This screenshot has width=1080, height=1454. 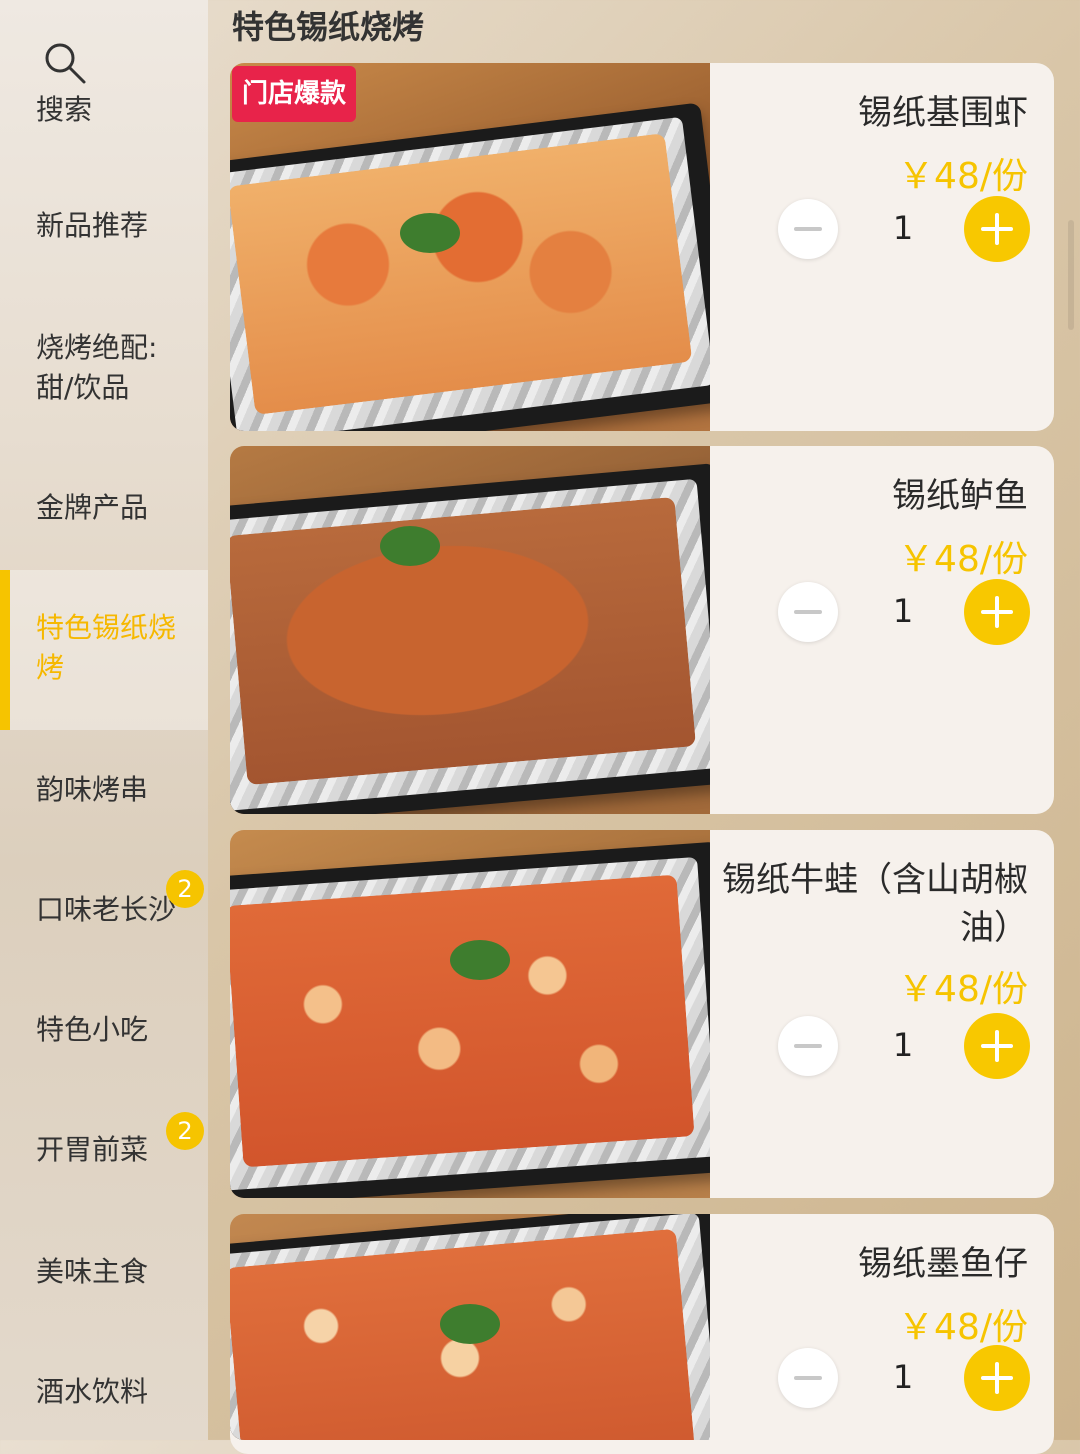 What do you see at coordinates (97, 367) in the screenshot?
I see `sidebar-item-label: 烧烤绝配:甜/饮品` at bounding box center [97, 367].